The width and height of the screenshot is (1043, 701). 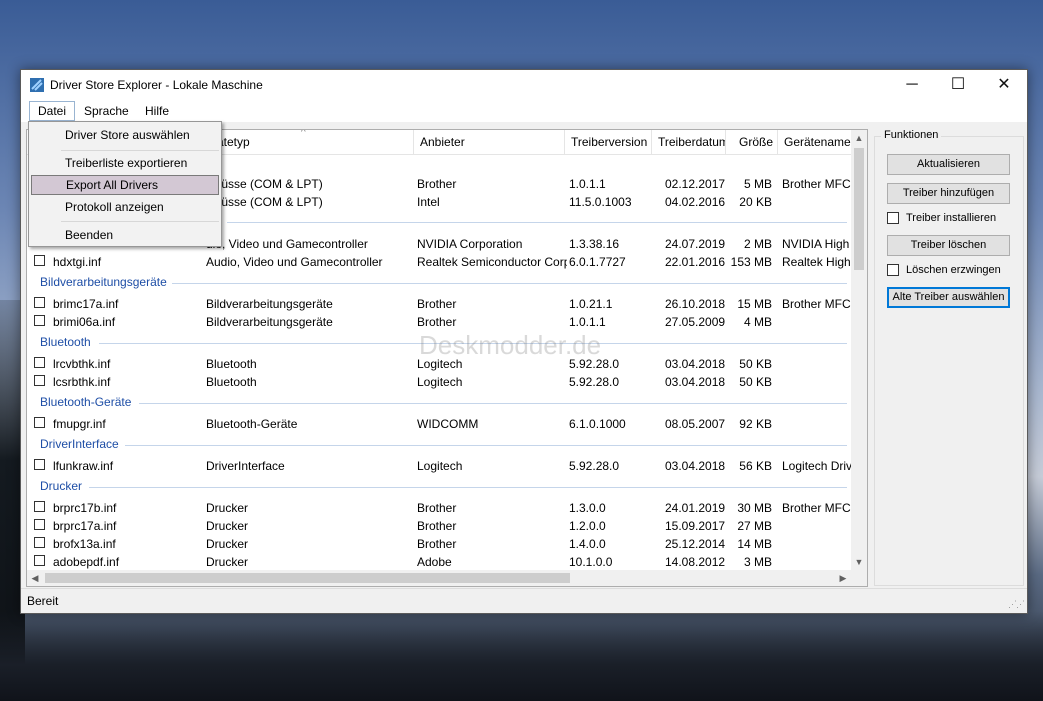 I want to click on menu-bar: Datei Sprache Hilfe, so click(x=524, y=111).